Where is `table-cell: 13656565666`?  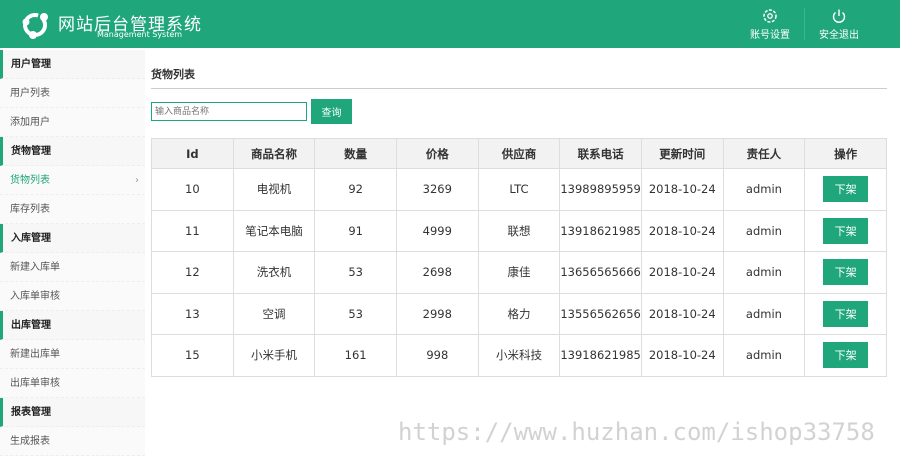 table-cell: 13656565666 is located at coordinates (600, 272).